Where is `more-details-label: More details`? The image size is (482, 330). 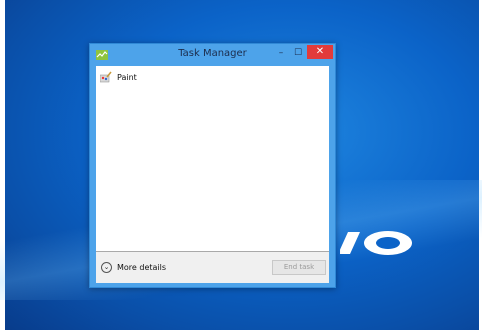 more-details-label: More details is located at coordinates (142, 267).